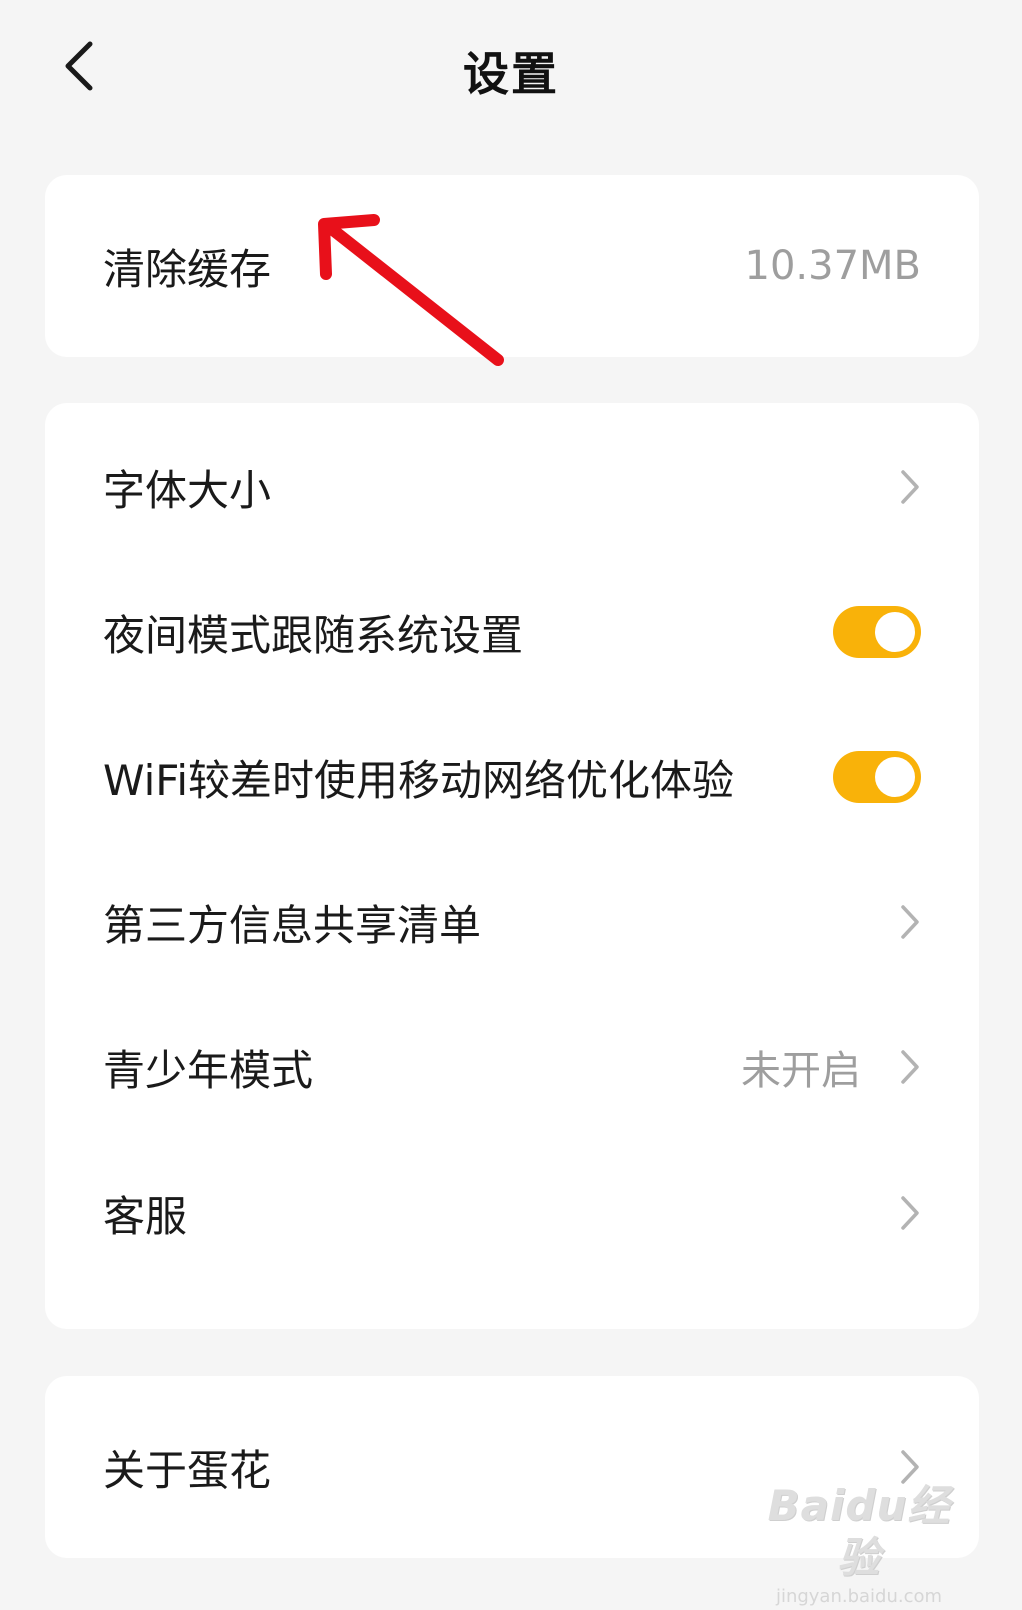 This screenshot has width=1022, height=1610. What do you see at coordinates (512, 922) in the screenshot?
I see `third-party-row: 第三方信息共享清单` at bounding box center [512, 922].